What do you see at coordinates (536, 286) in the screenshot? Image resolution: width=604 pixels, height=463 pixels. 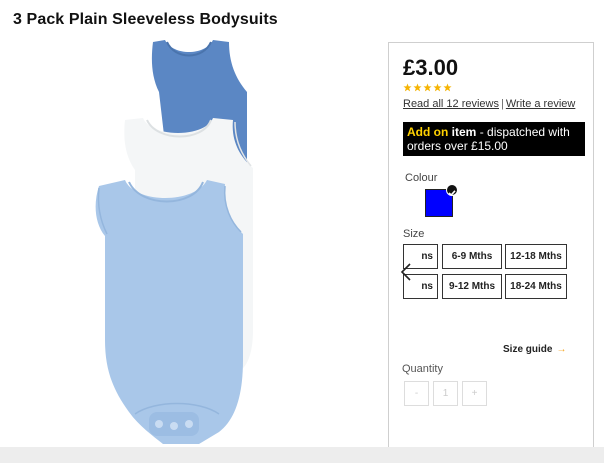 I see `size-option-18-24: 18-24 Mths` at bounding box center [536, 286].